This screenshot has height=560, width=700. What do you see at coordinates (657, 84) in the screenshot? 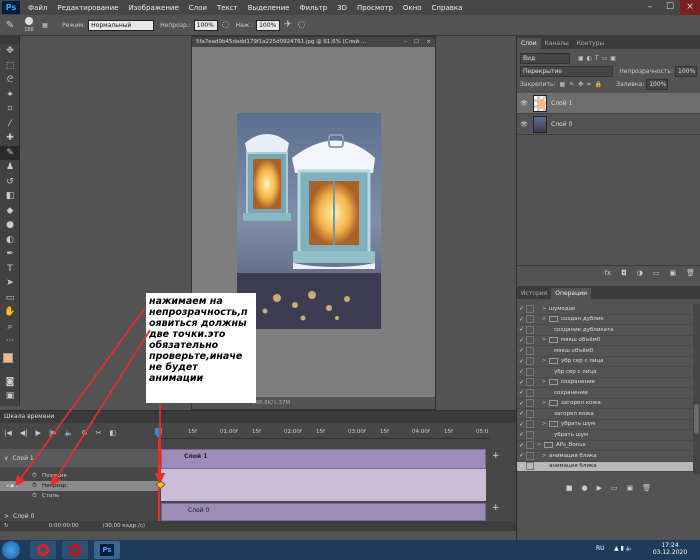
I see `fill-field: 100%` at bounding box center [657, 84].